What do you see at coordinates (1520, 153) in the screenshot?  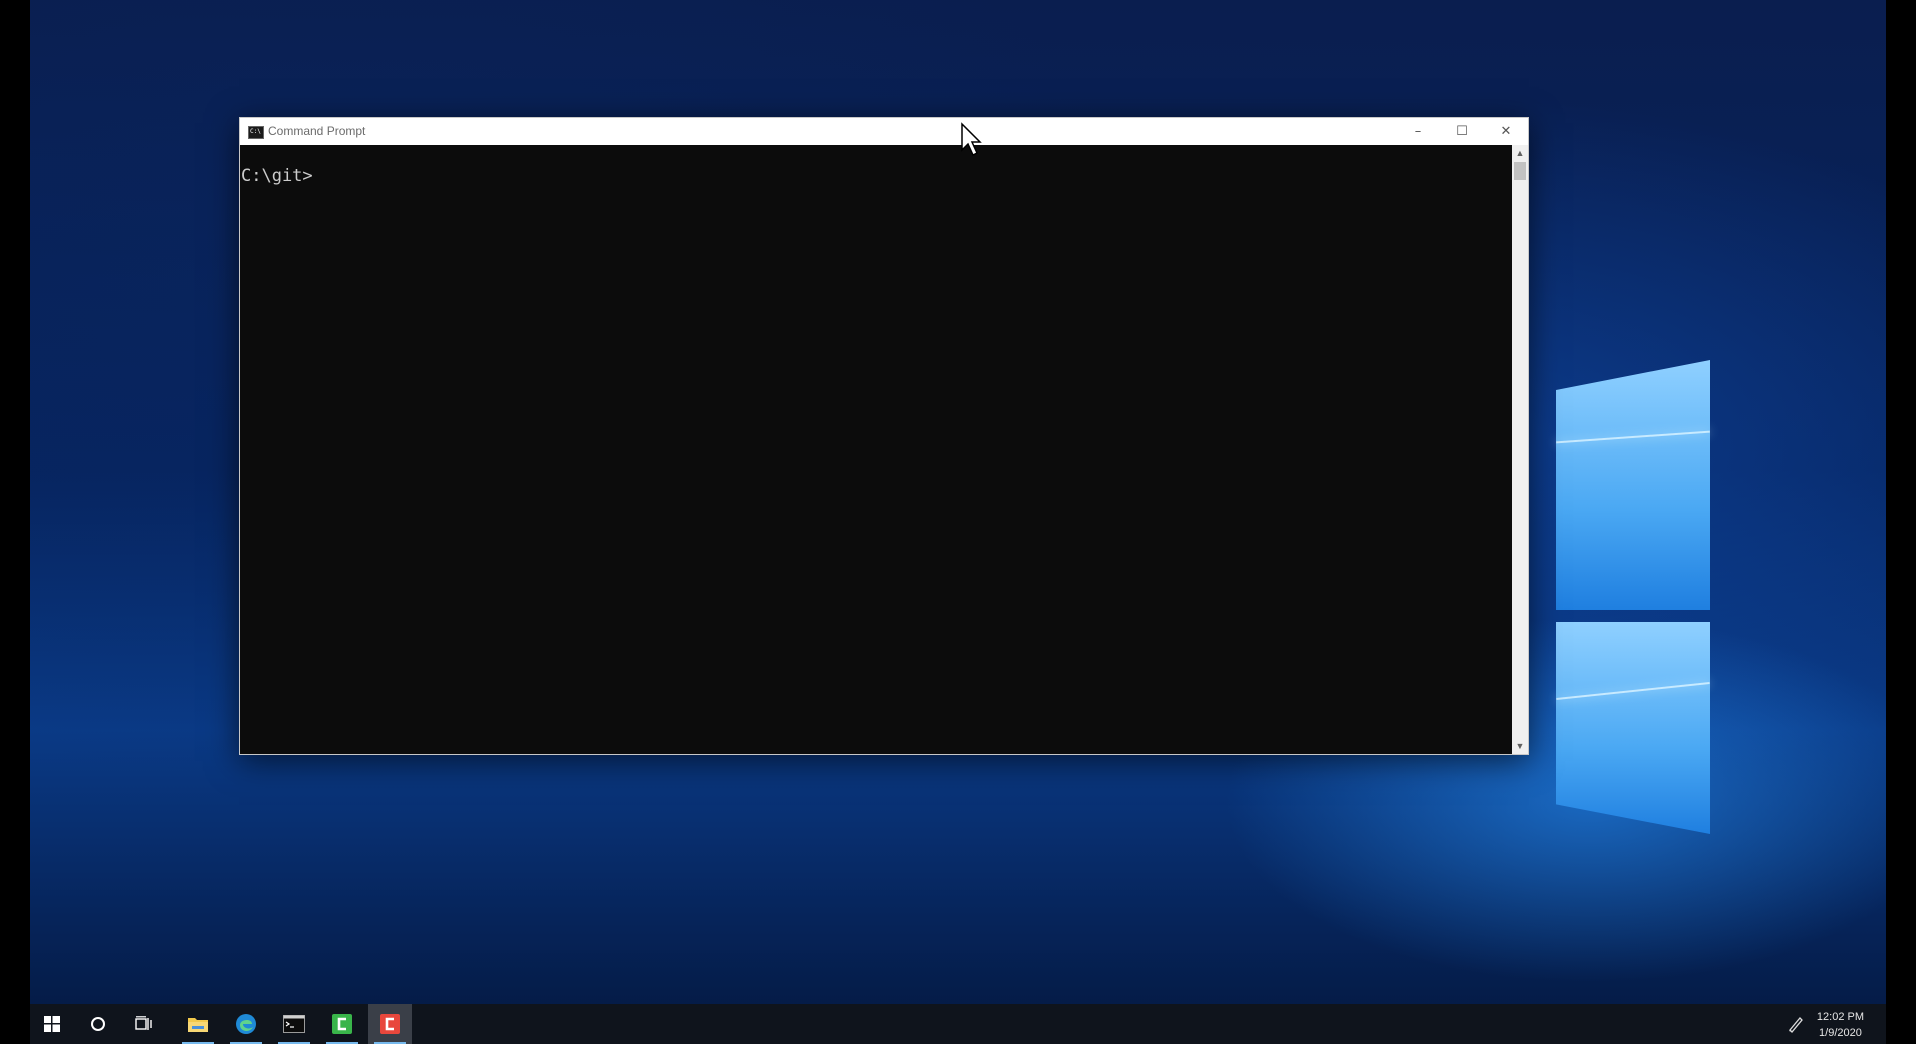 I see `scroll-up-arrow-icon: ▲` at bounding box center [1520, 153].